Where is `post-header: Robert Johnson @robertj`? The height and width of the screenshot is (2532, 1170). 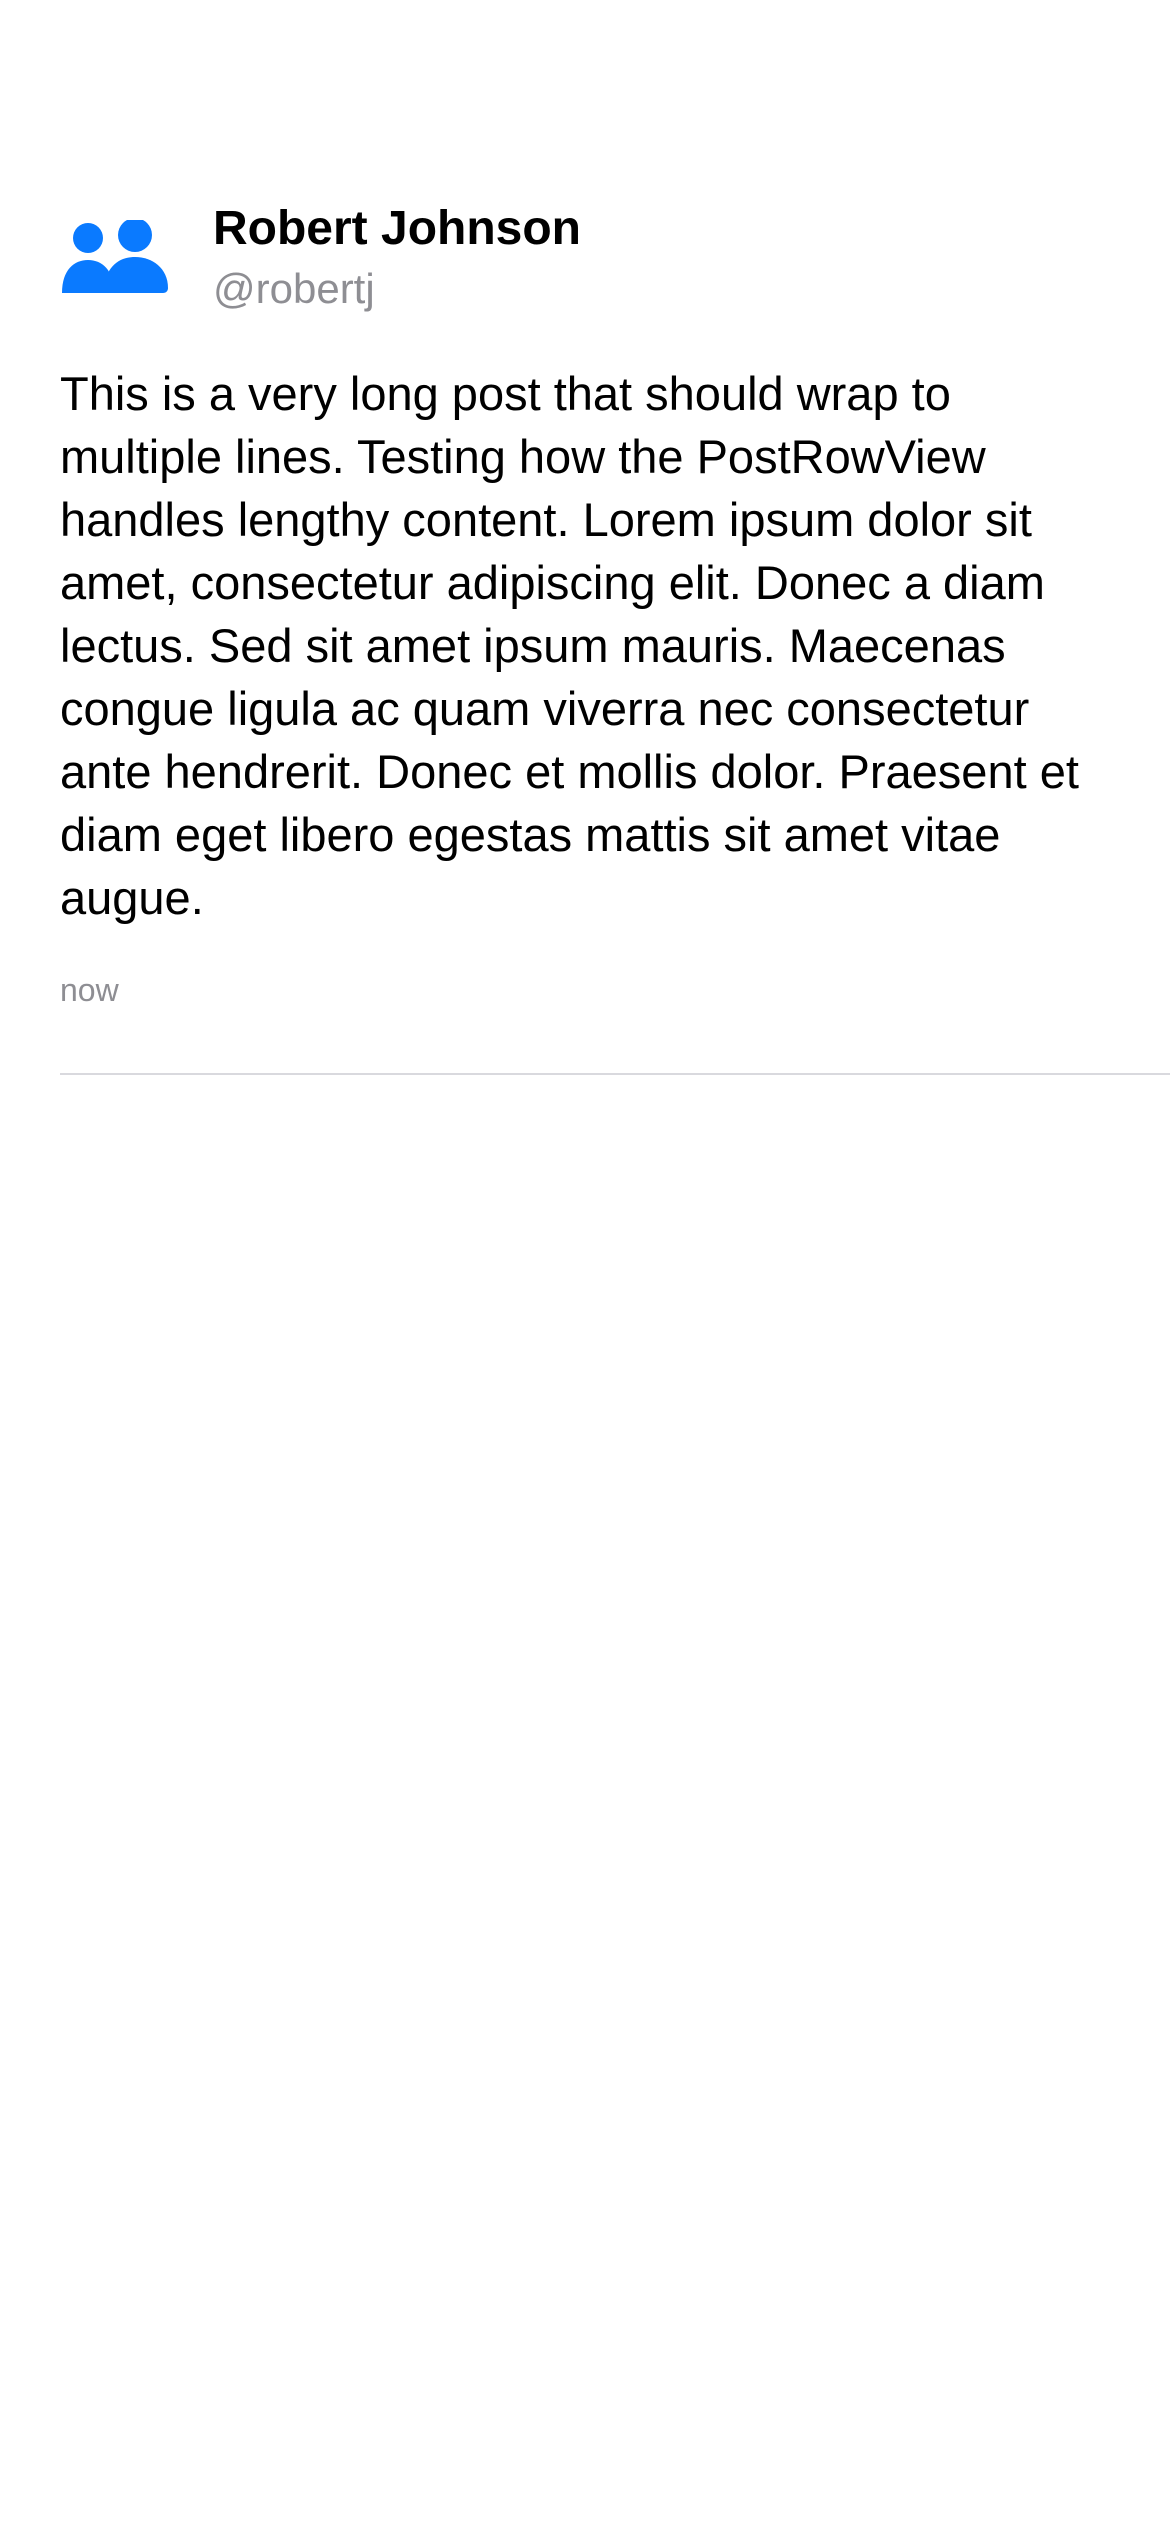
post-header: Robert Johnson @robertj is located at coordinates (320, 260).